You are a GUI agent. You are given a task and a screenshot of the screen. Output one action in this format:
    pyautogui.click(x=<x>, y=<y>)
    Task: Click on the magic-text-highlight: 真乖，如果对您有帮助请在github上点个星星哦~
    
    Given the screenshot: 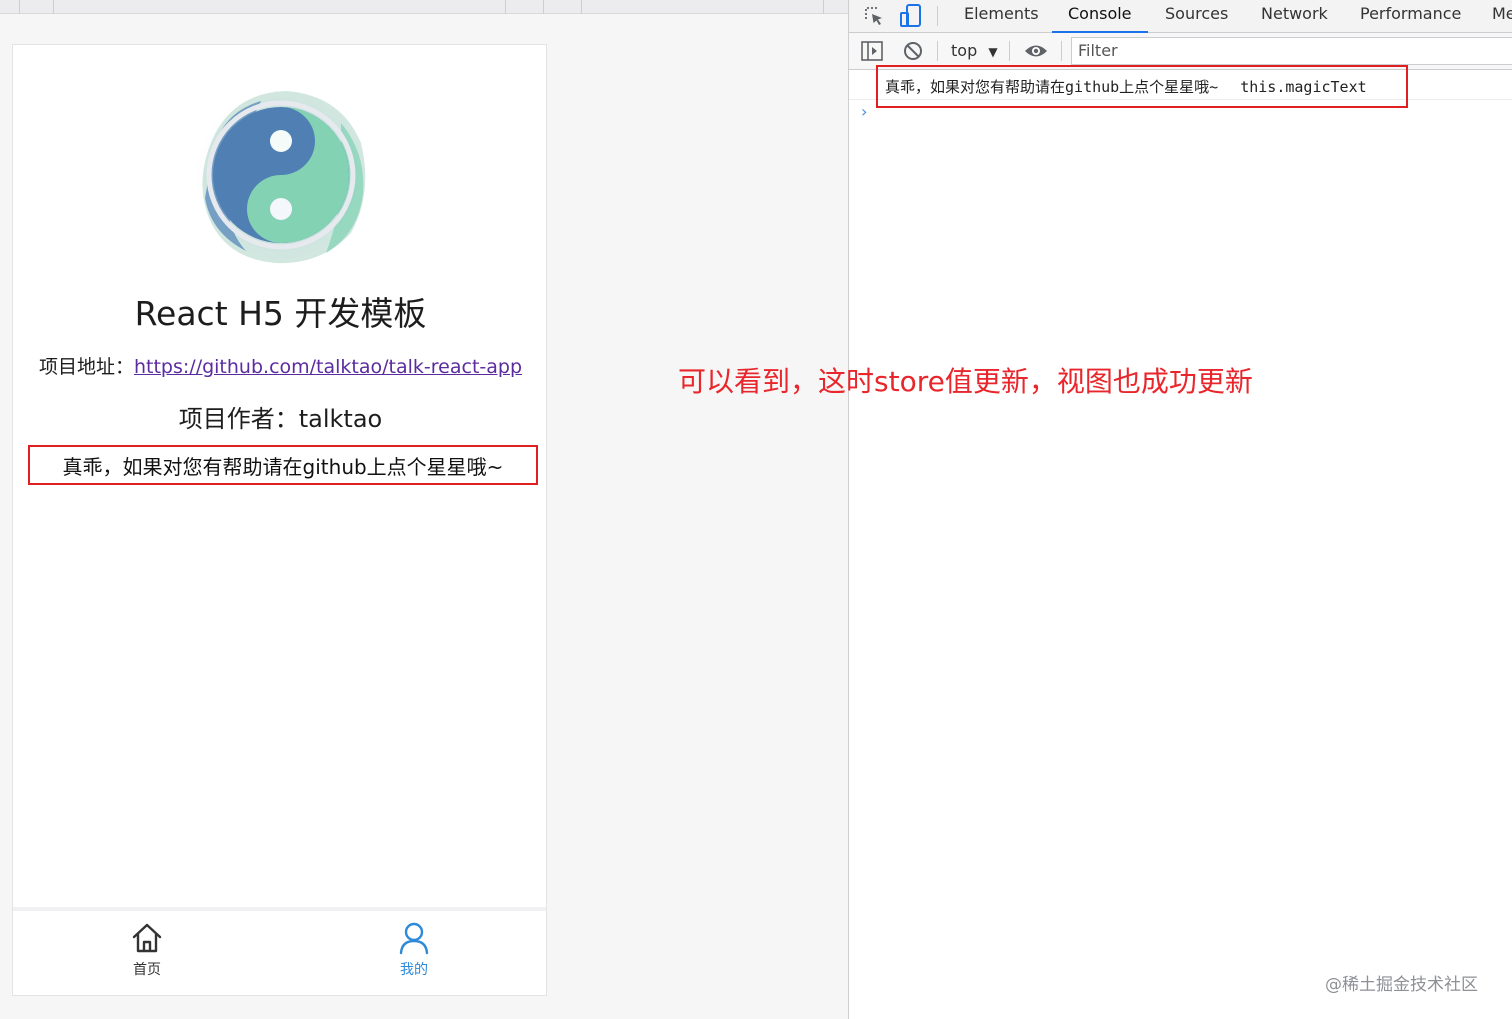 What is the action you would take?
    pyautogui.click(x=283, y=465)
    